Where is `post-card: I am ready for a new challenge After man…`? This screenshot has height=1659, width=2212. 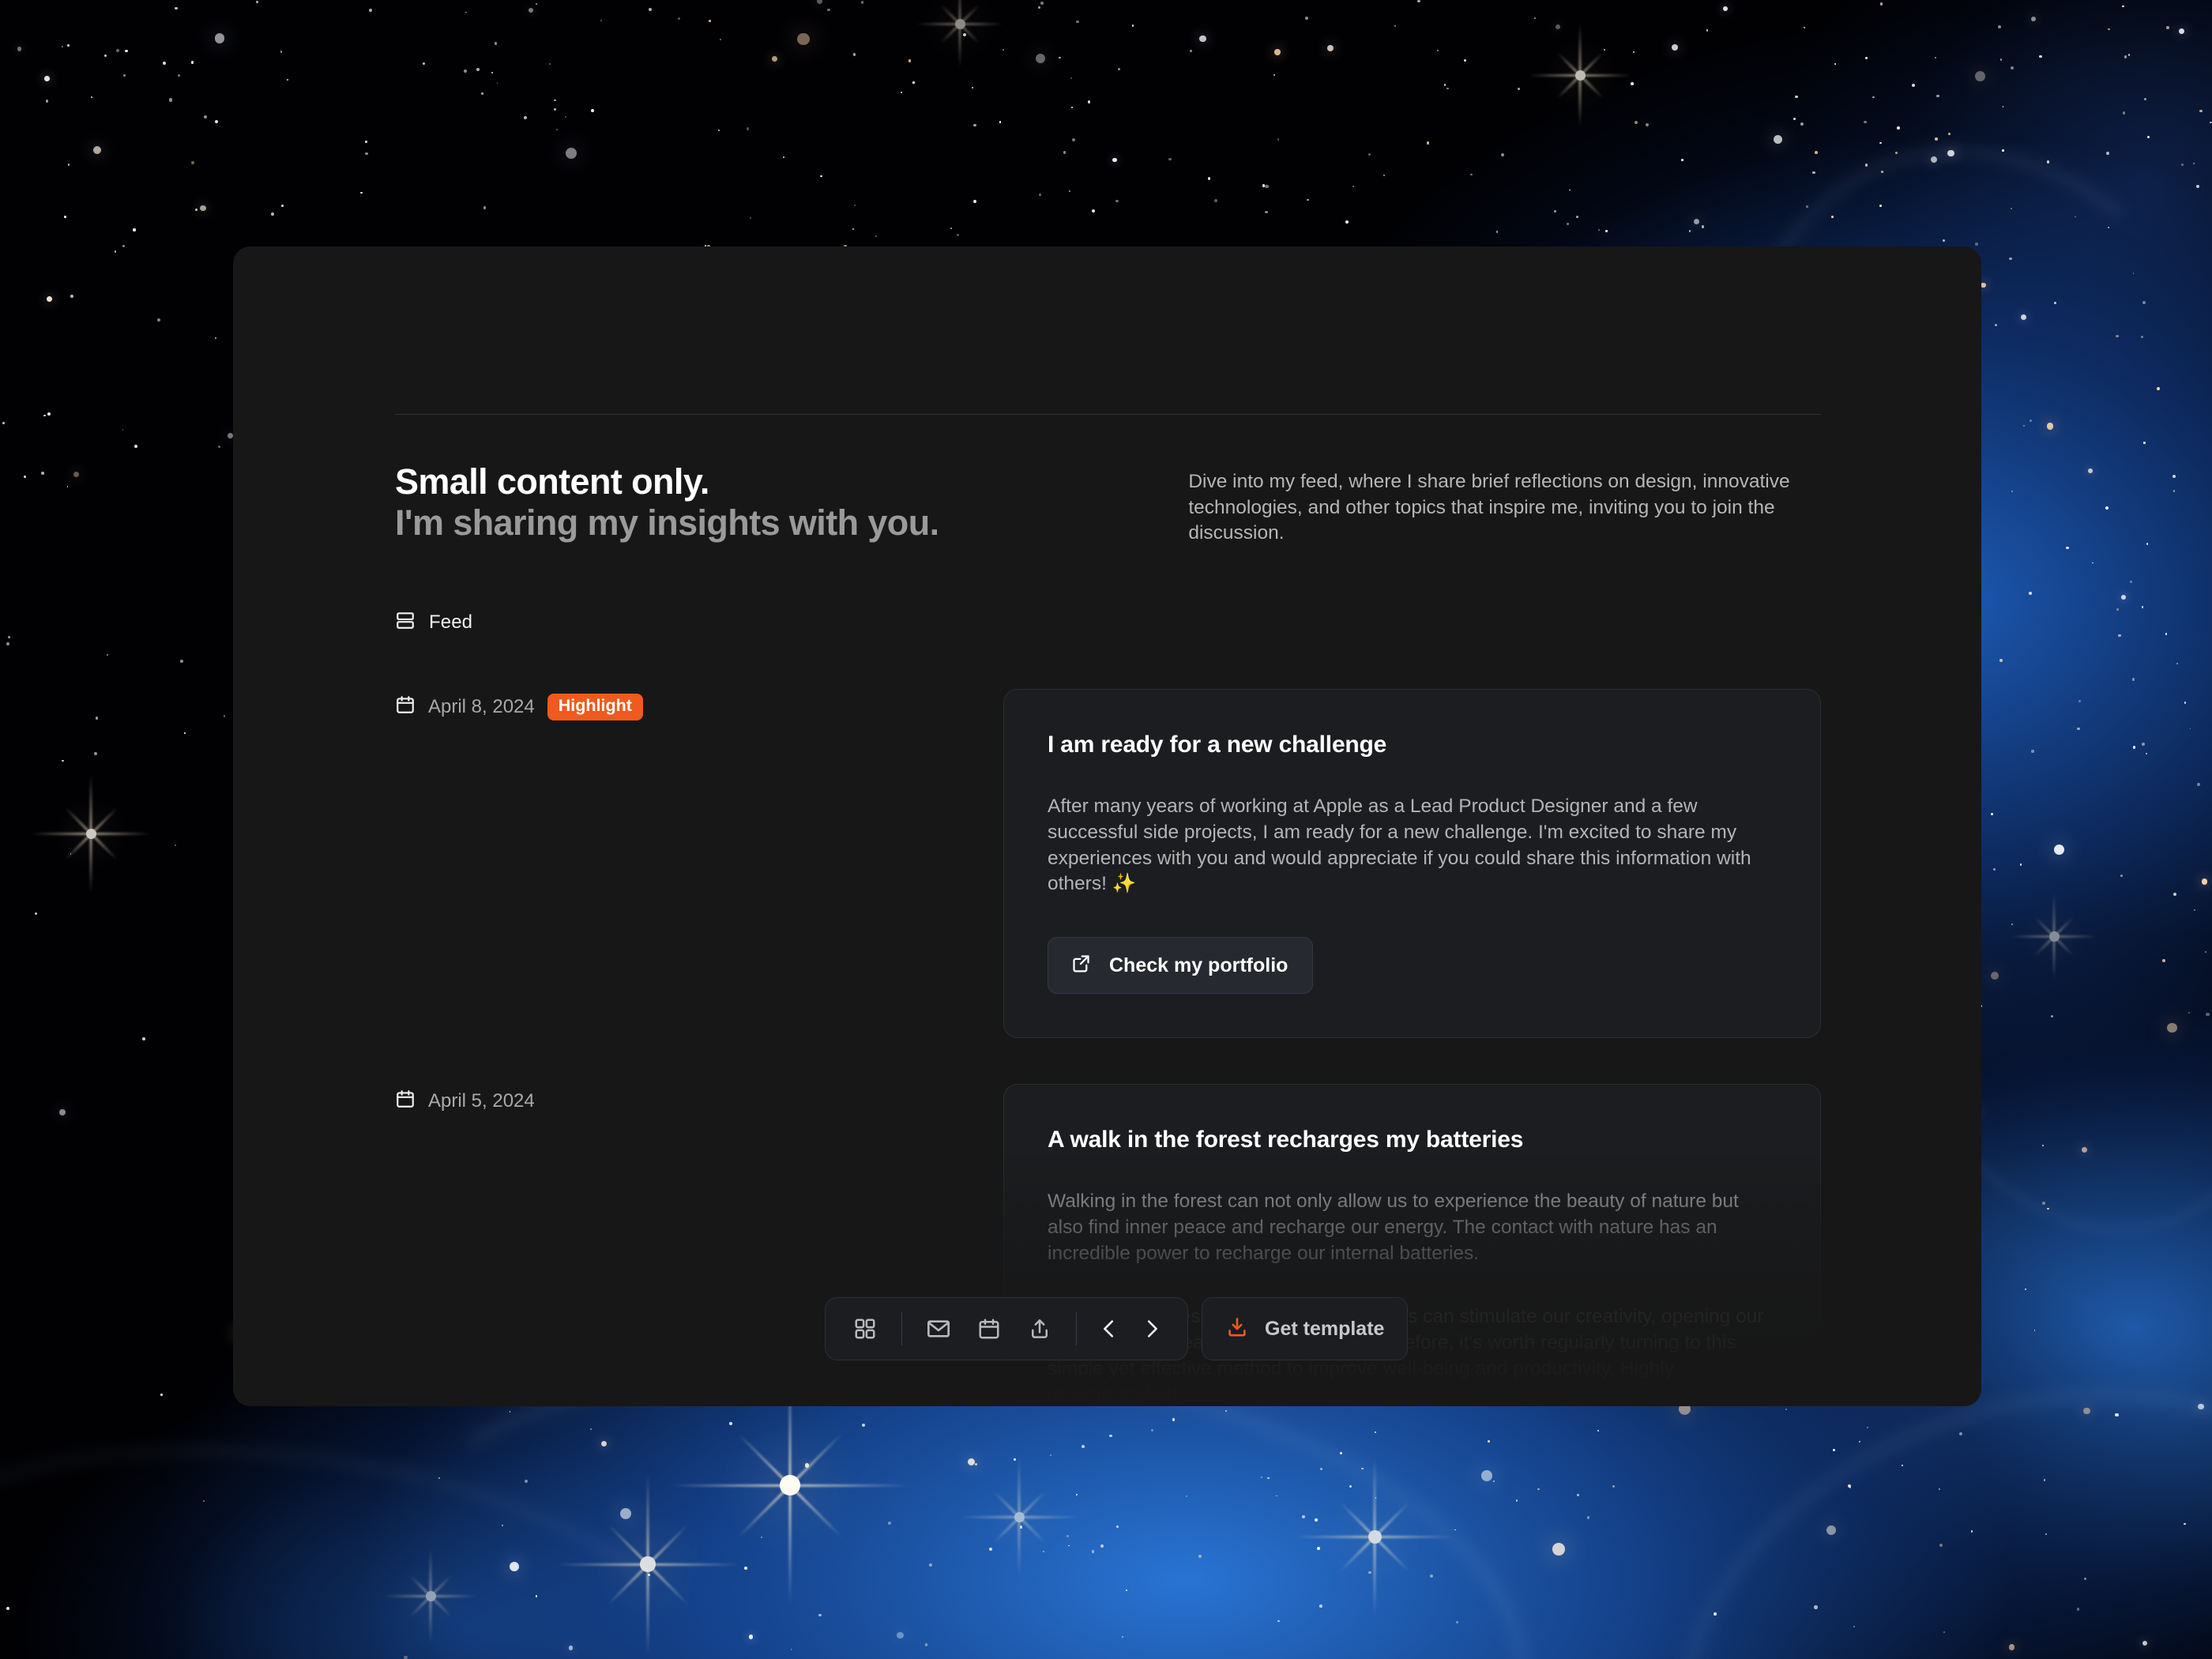
post-card: I am ready for a new challenge After man… is located at coordinates (1412, 864).